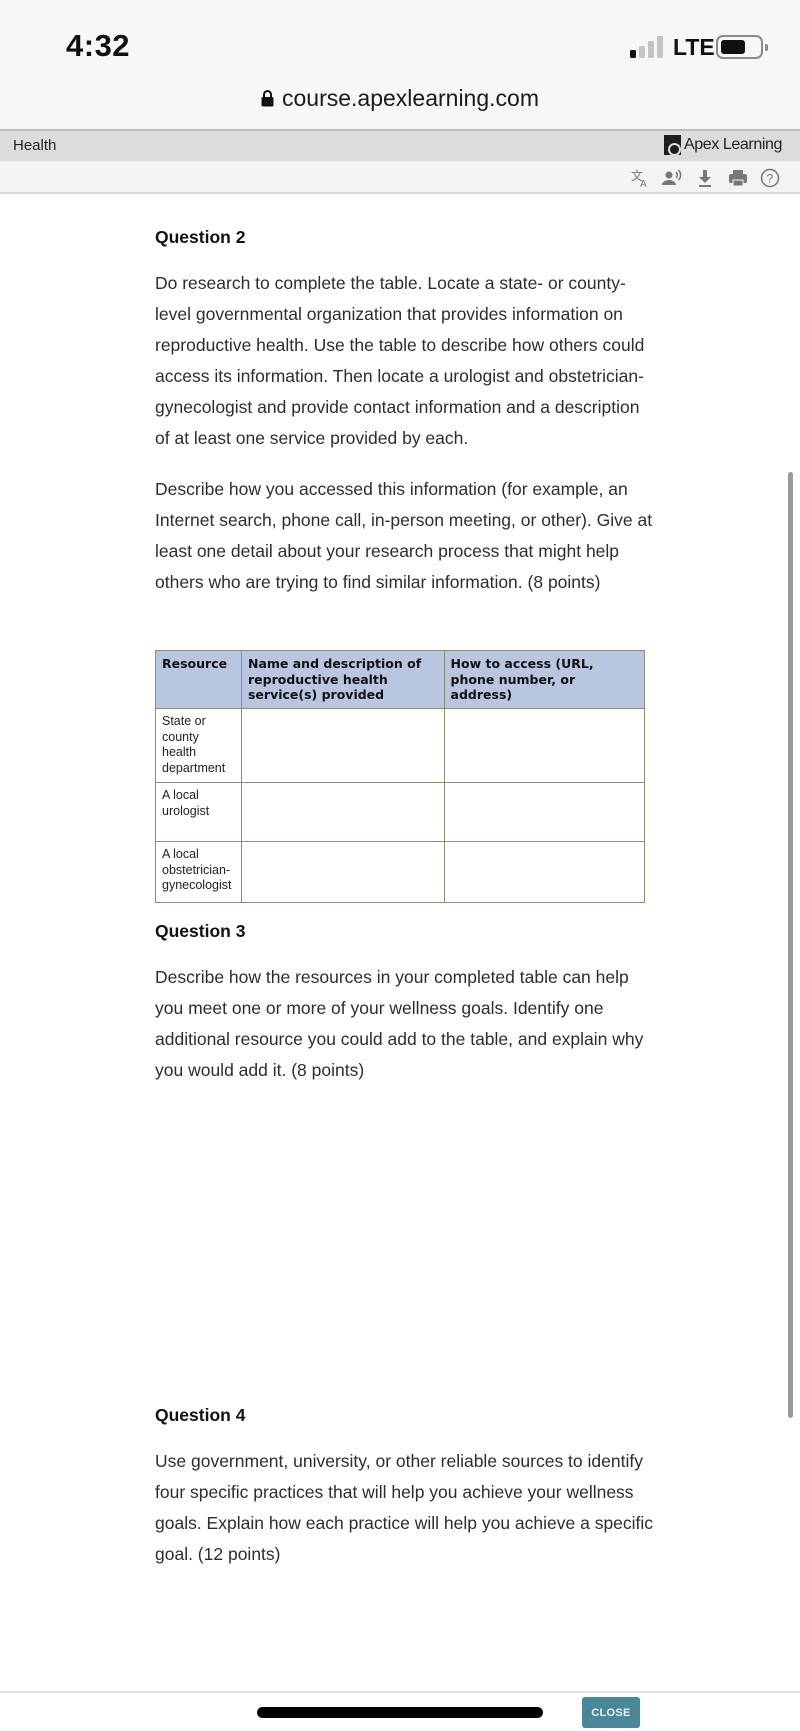 The height and width of the screenshot is (1731, 800). What do you see at coordinates (98, 45) in the screenshot?
I see `status-time: 4:32` at bounding box center [98, 45].